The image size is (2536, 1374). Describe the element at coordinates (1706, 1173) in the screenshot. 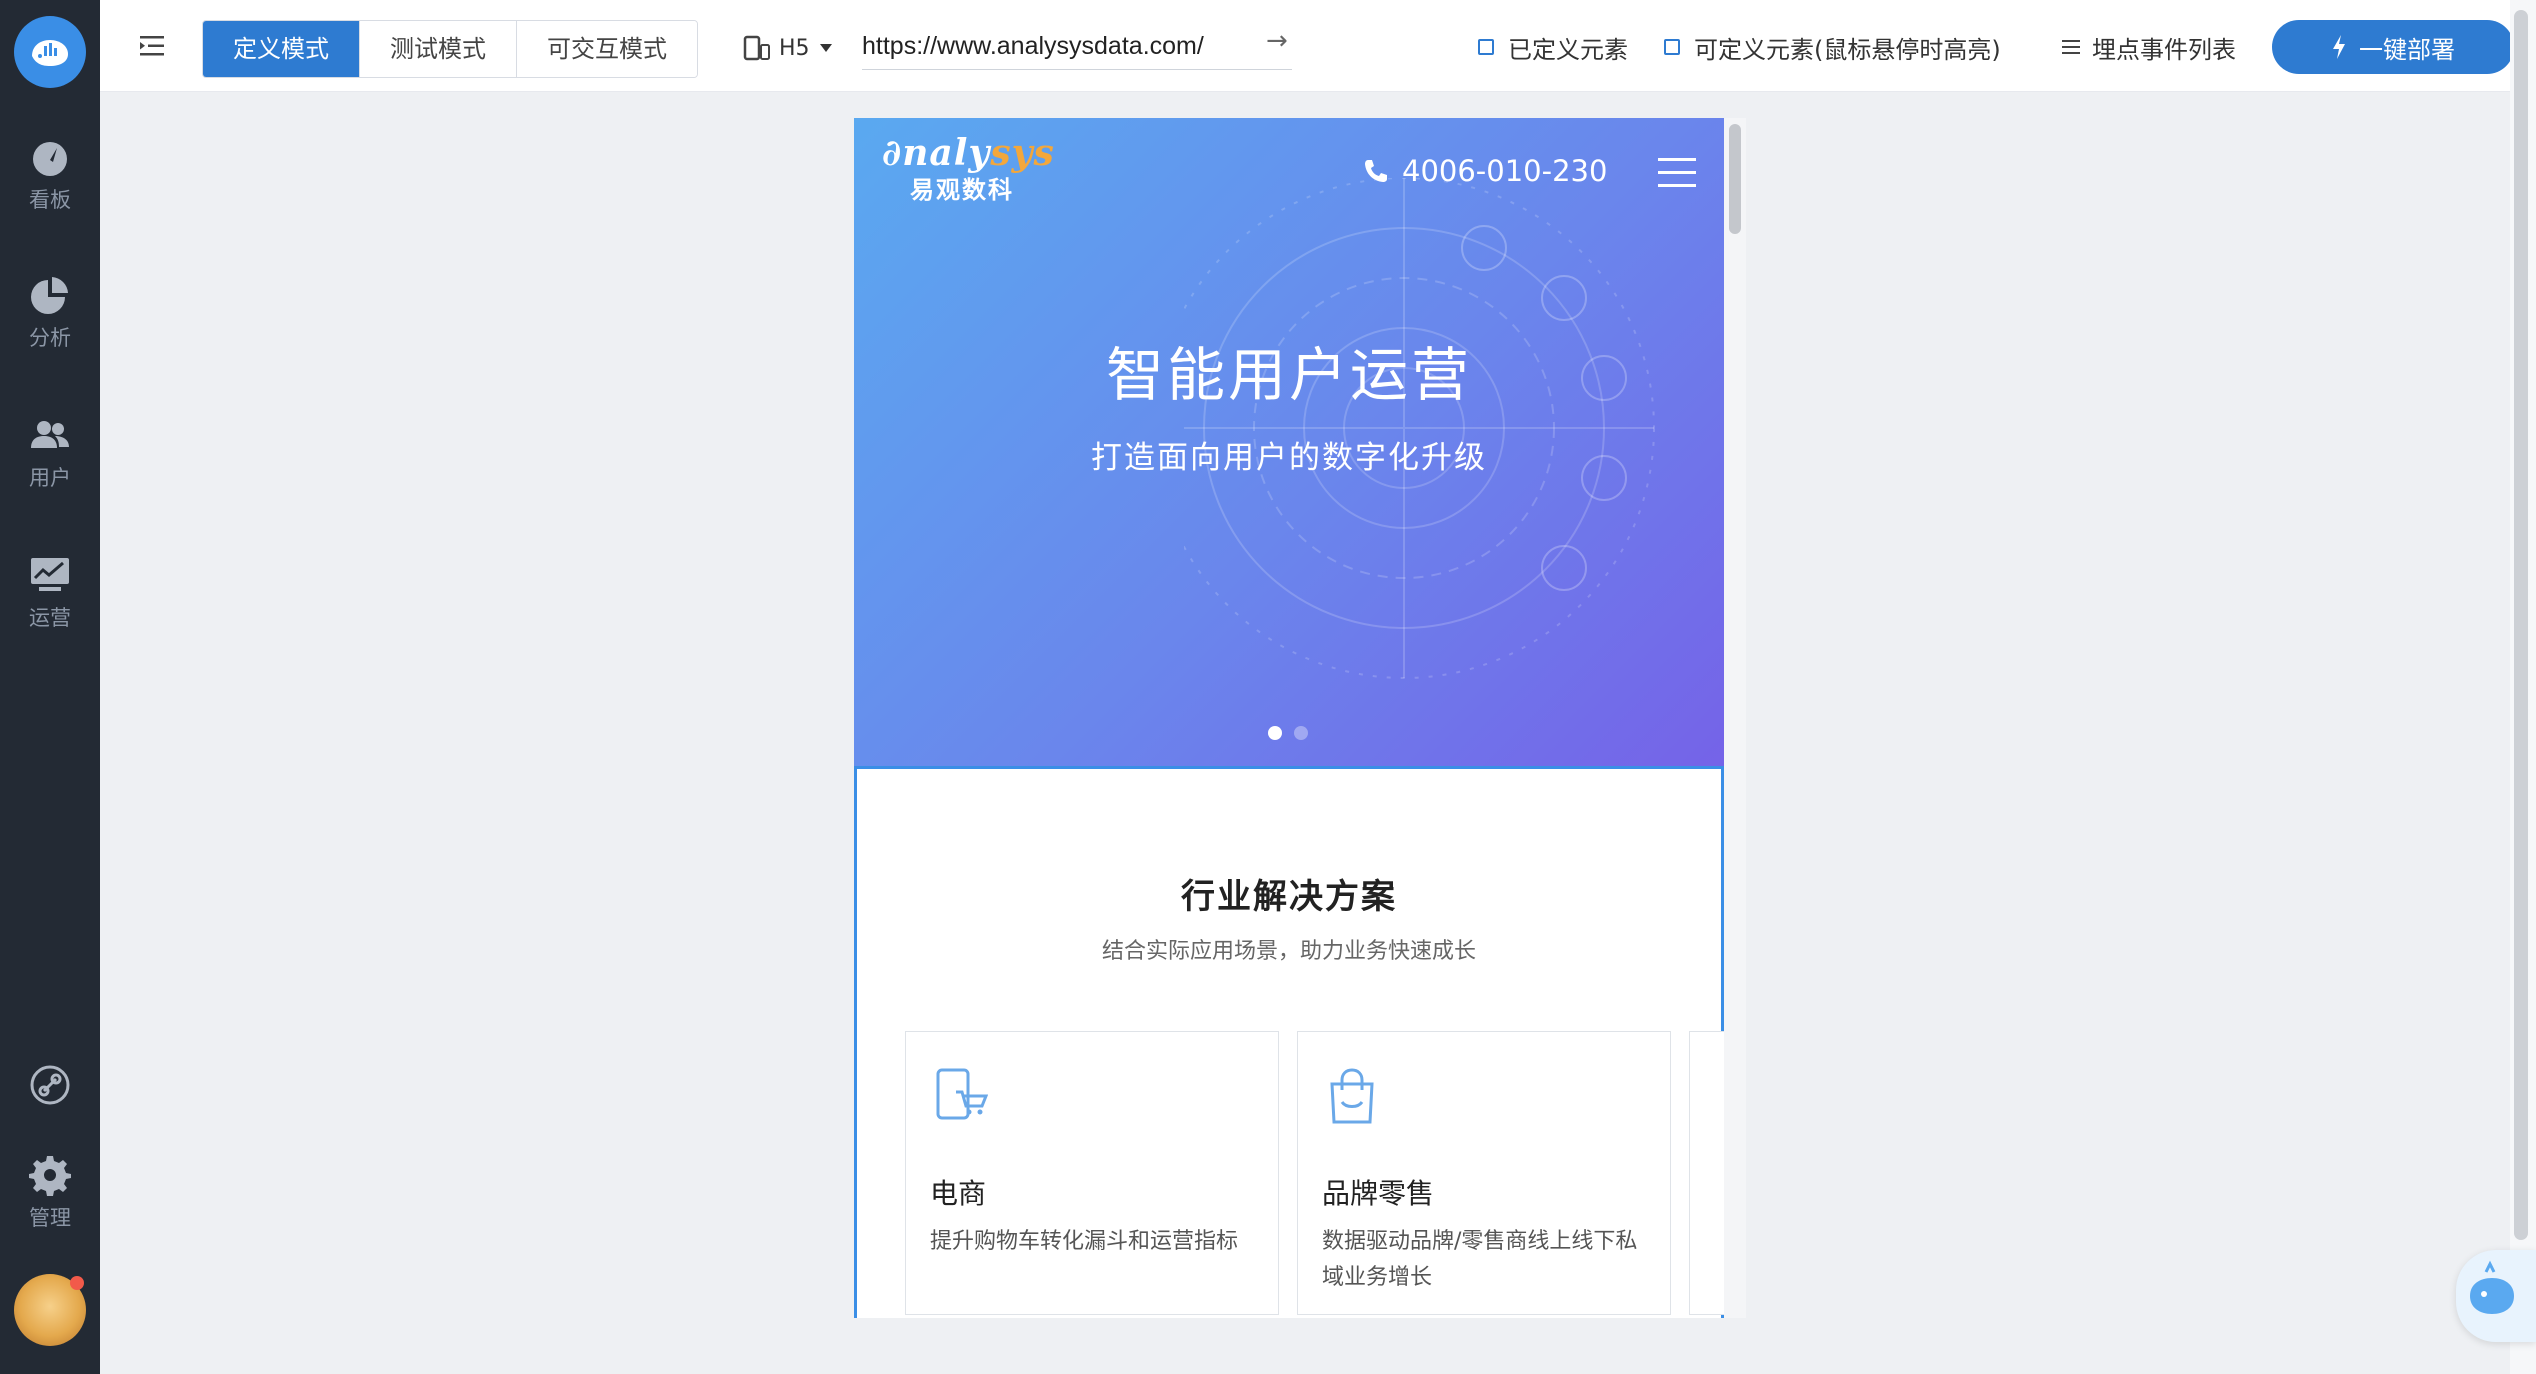

I see `solution-card-partial` at that location.